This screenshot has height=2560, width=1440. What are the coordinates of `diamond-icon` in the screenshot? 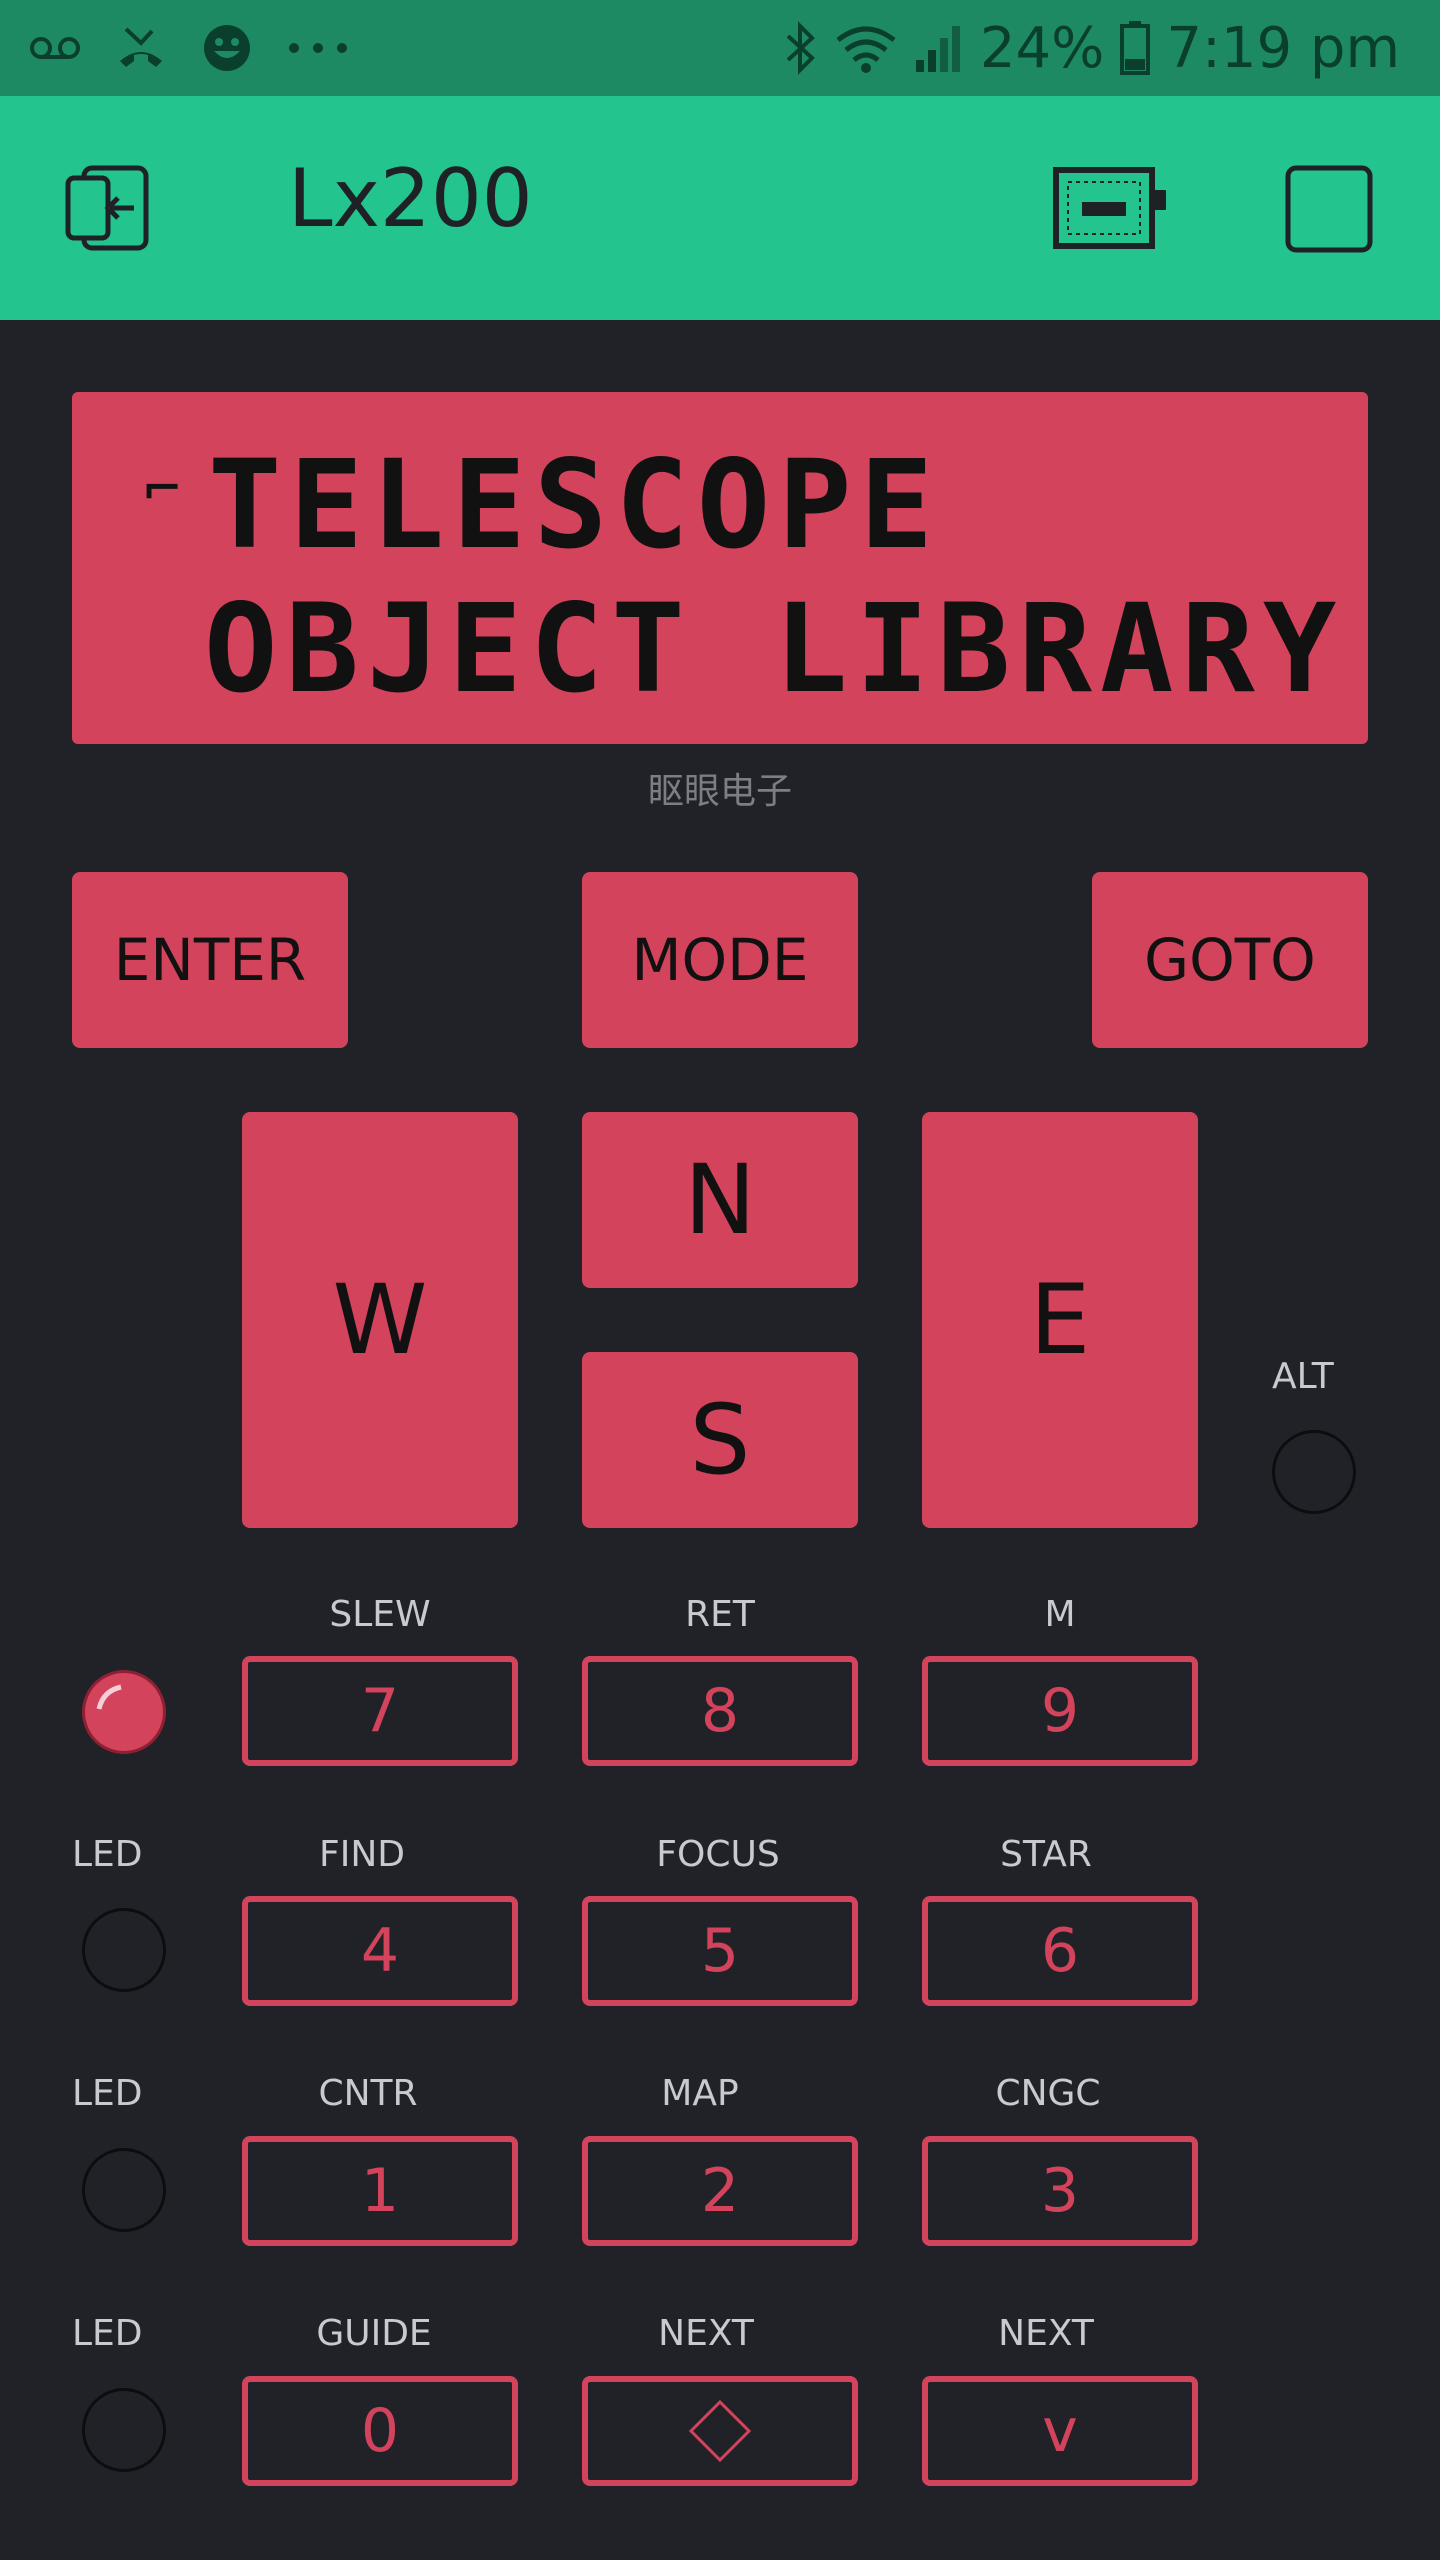 It's located at (720, 2431).